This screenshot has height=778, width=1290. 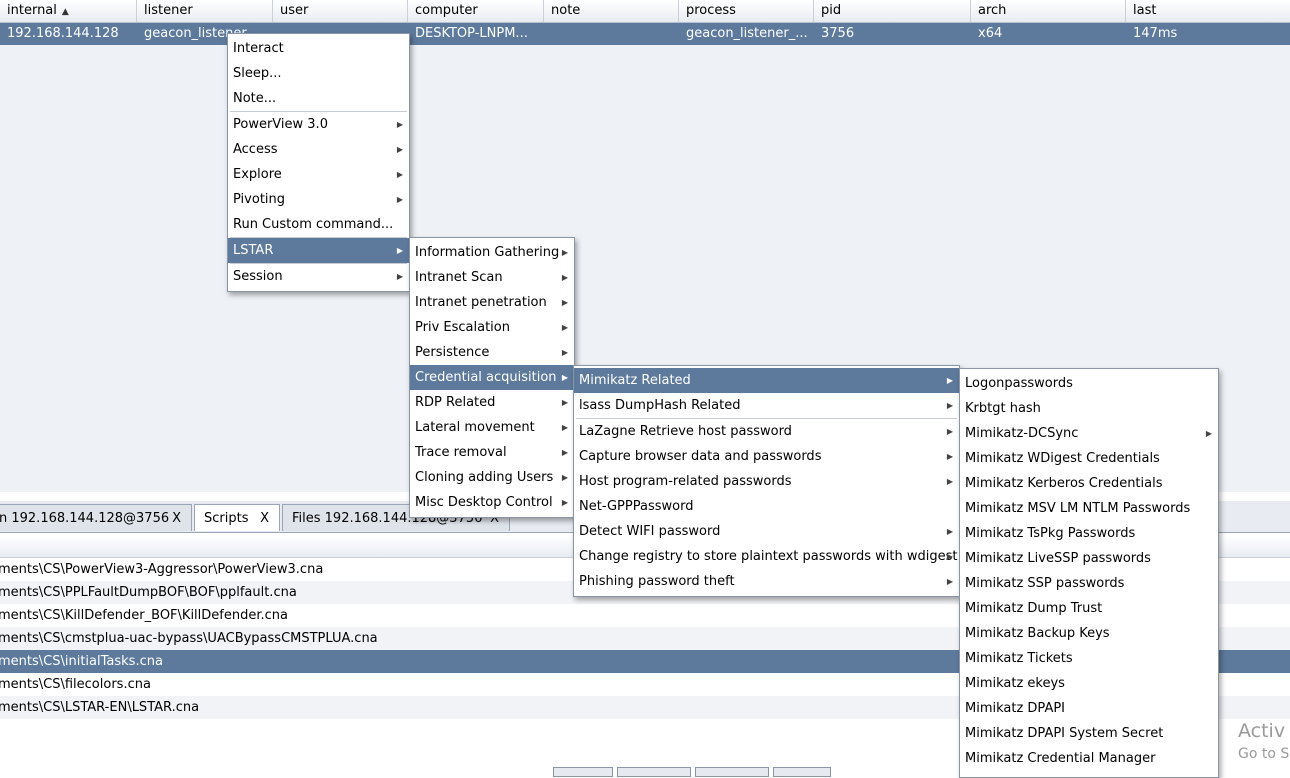 What do you see at coordinates (1089, 458) in the screenshot?
I see `menu-item-wdigest-credentials: Mimikatz WDigest Credentials` at bounding box center [1089, 458].